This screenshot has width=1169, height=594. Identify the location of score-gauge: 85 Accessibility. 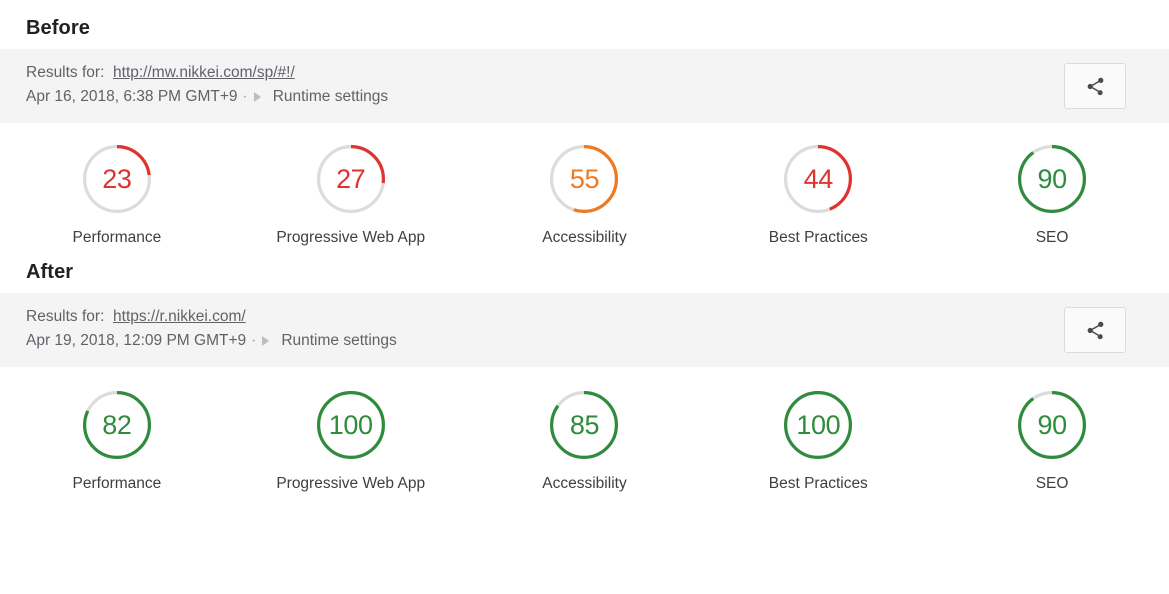
(585, 441).